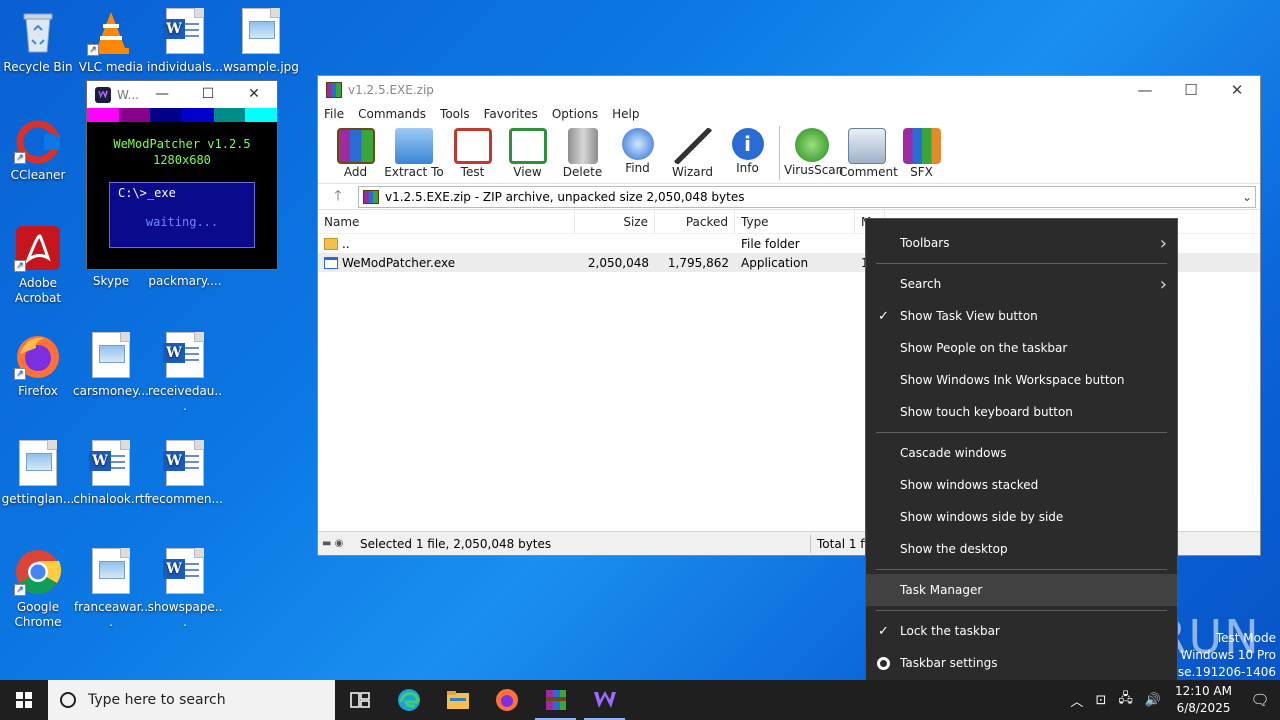 Image resolution: width=1280 pixels, height=720 pixels. I want to click on folder-icon, so click(331, 243).